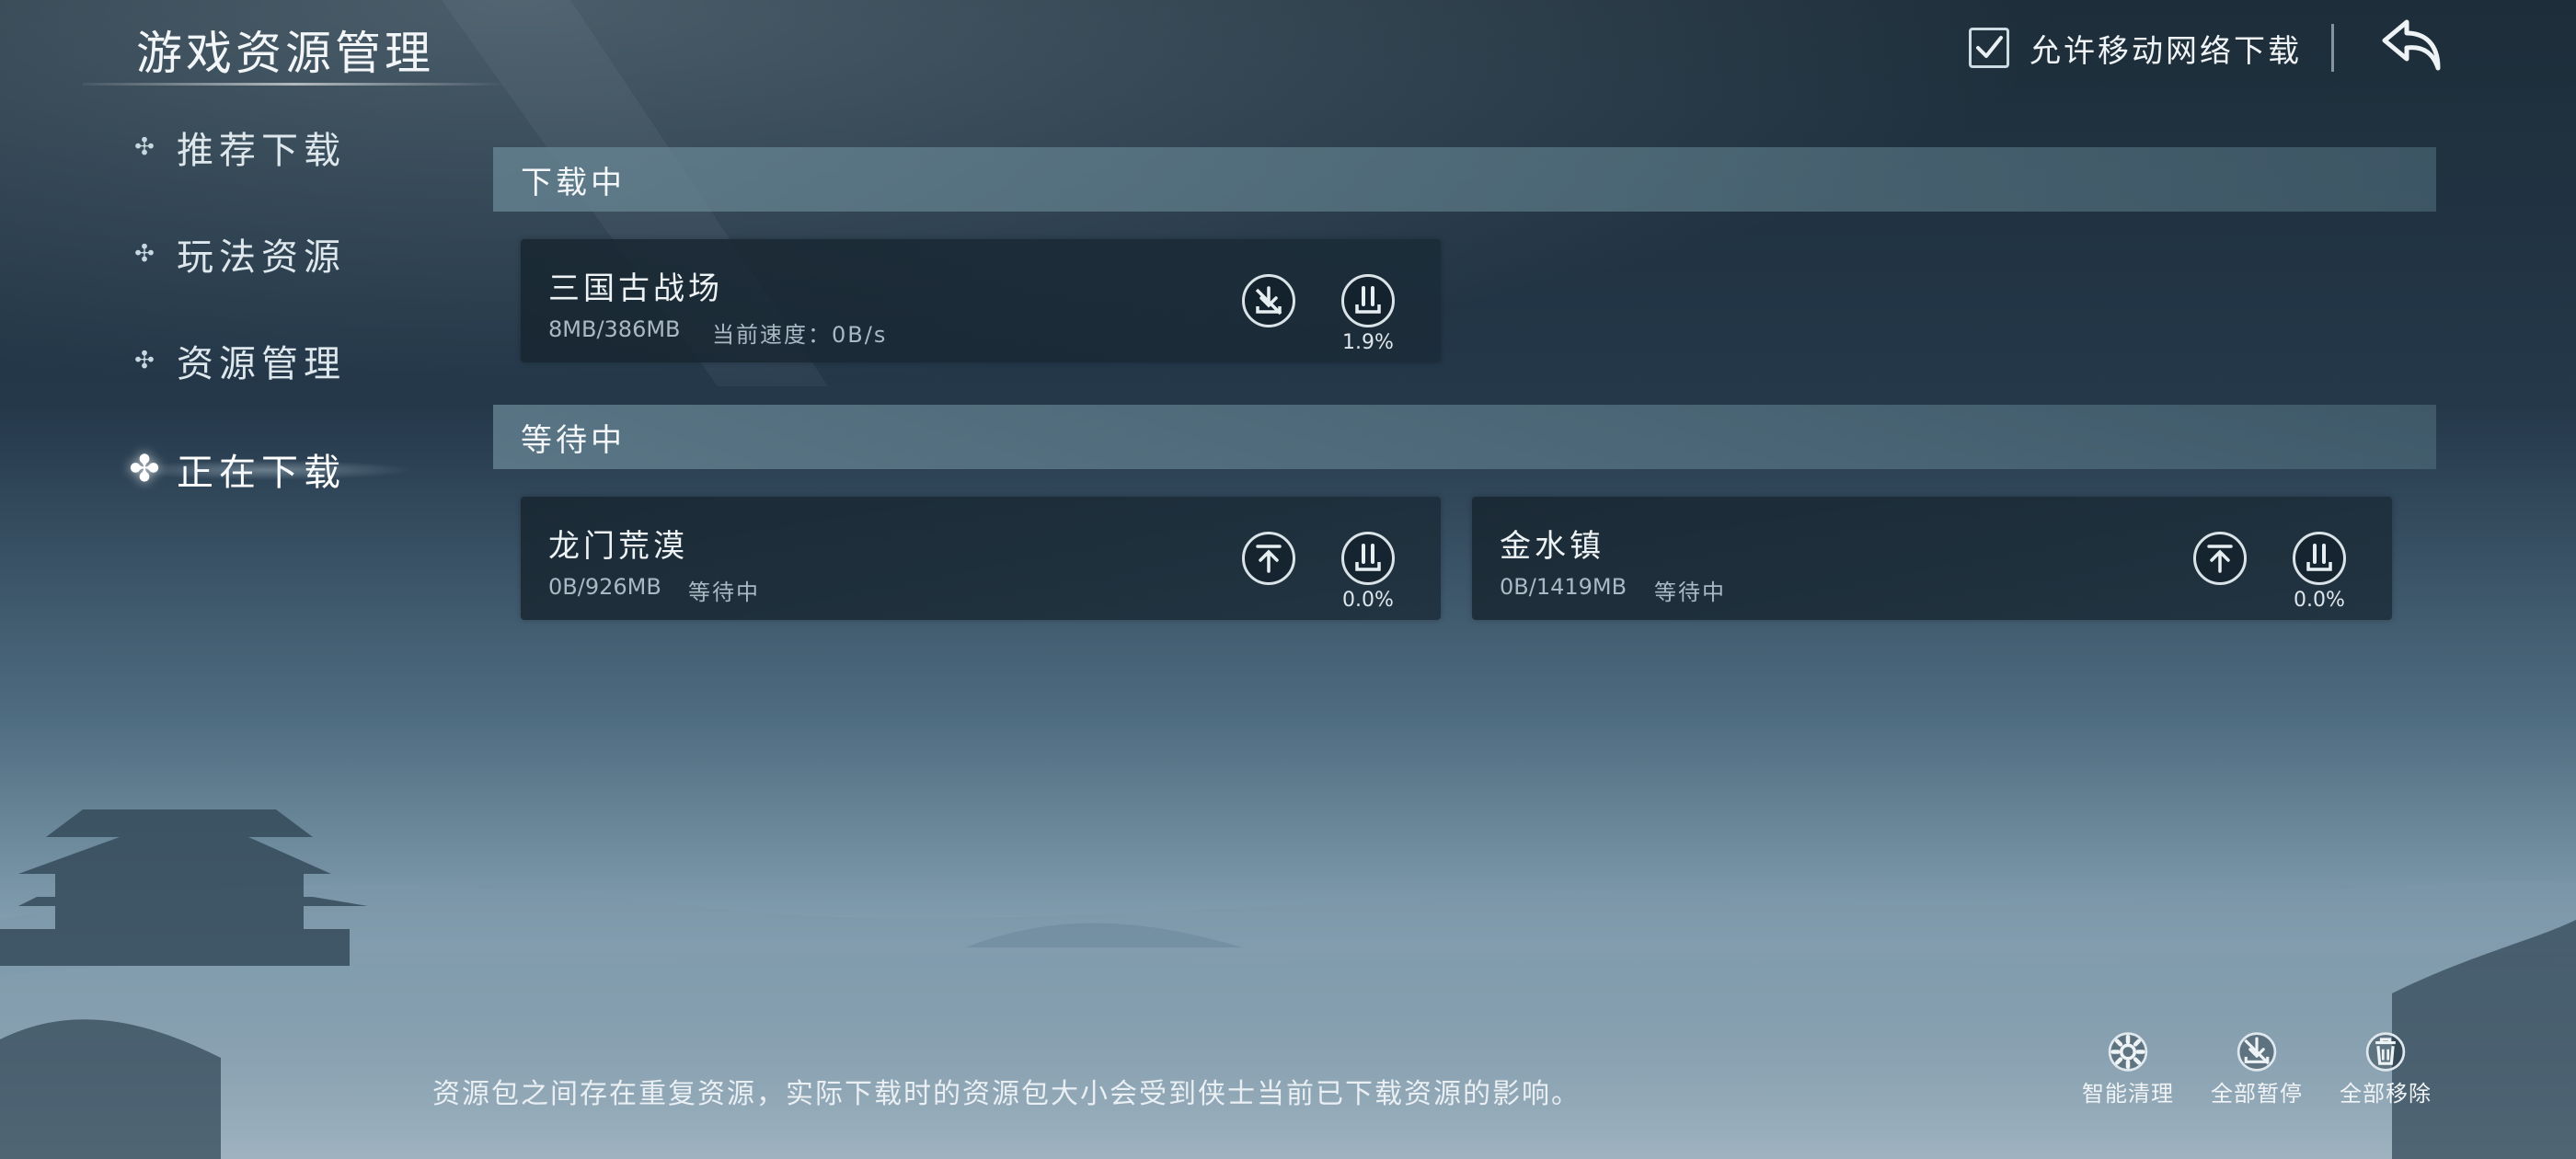  What do you see at coordinates (981, 300) in the screenshot?
I see `download-card: 三国古战场 8MB/386MB 当前速度：0B/s 1.9%` at bounding box center [981, 300].